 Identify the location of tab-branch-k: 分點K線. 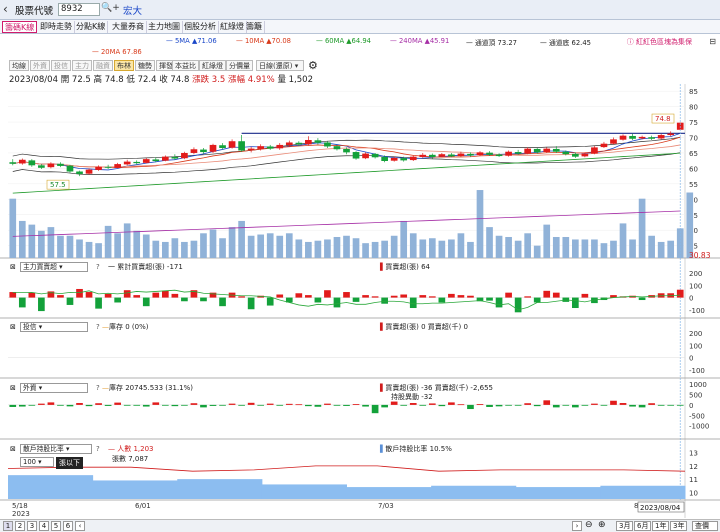
(91, 27).